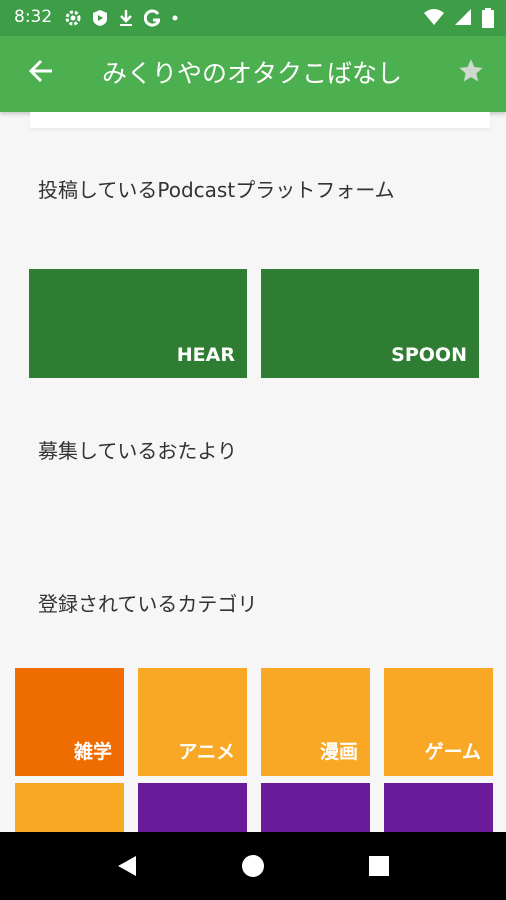 The image size is (506, 900). I want to click on system-nav-bar, so click(253, 866).